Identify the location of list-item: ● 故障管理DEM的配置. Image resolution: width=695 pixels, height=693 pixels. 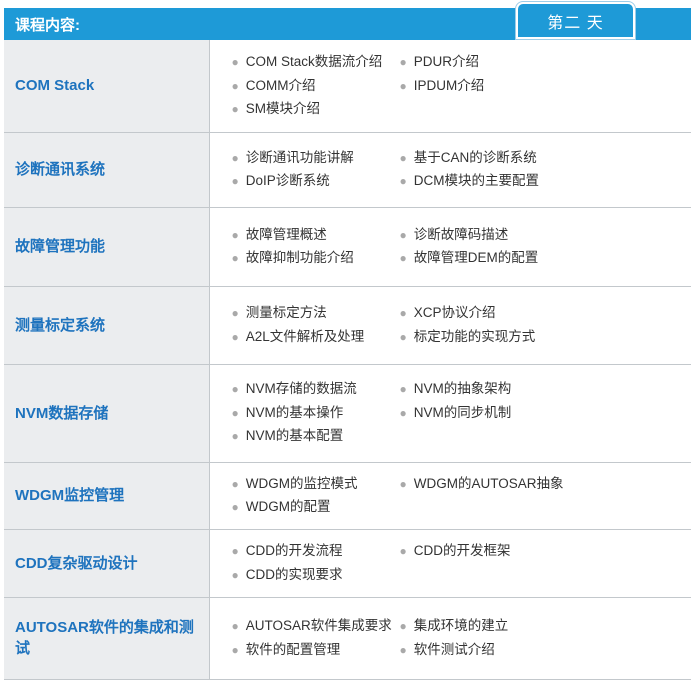
(469, 257).